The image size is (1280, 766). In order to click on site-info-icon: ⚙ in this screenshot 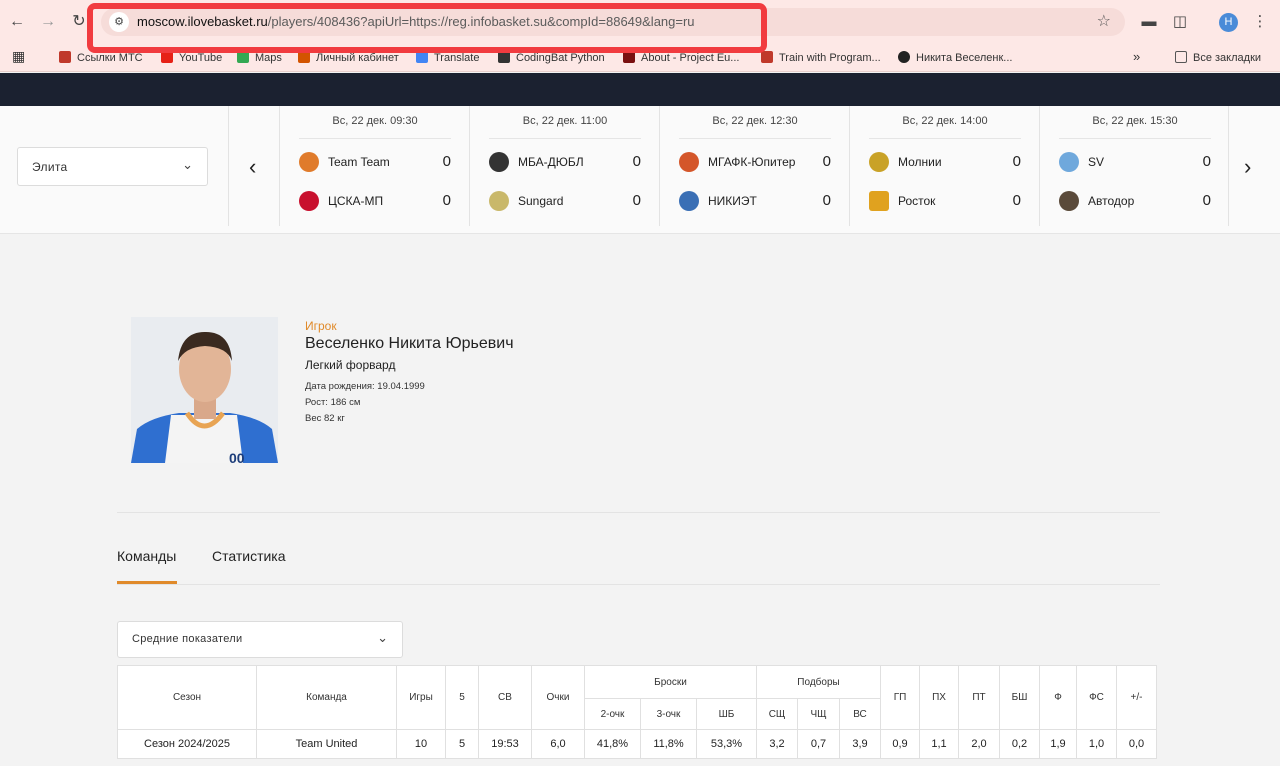, I will do `click(119, 22)`.